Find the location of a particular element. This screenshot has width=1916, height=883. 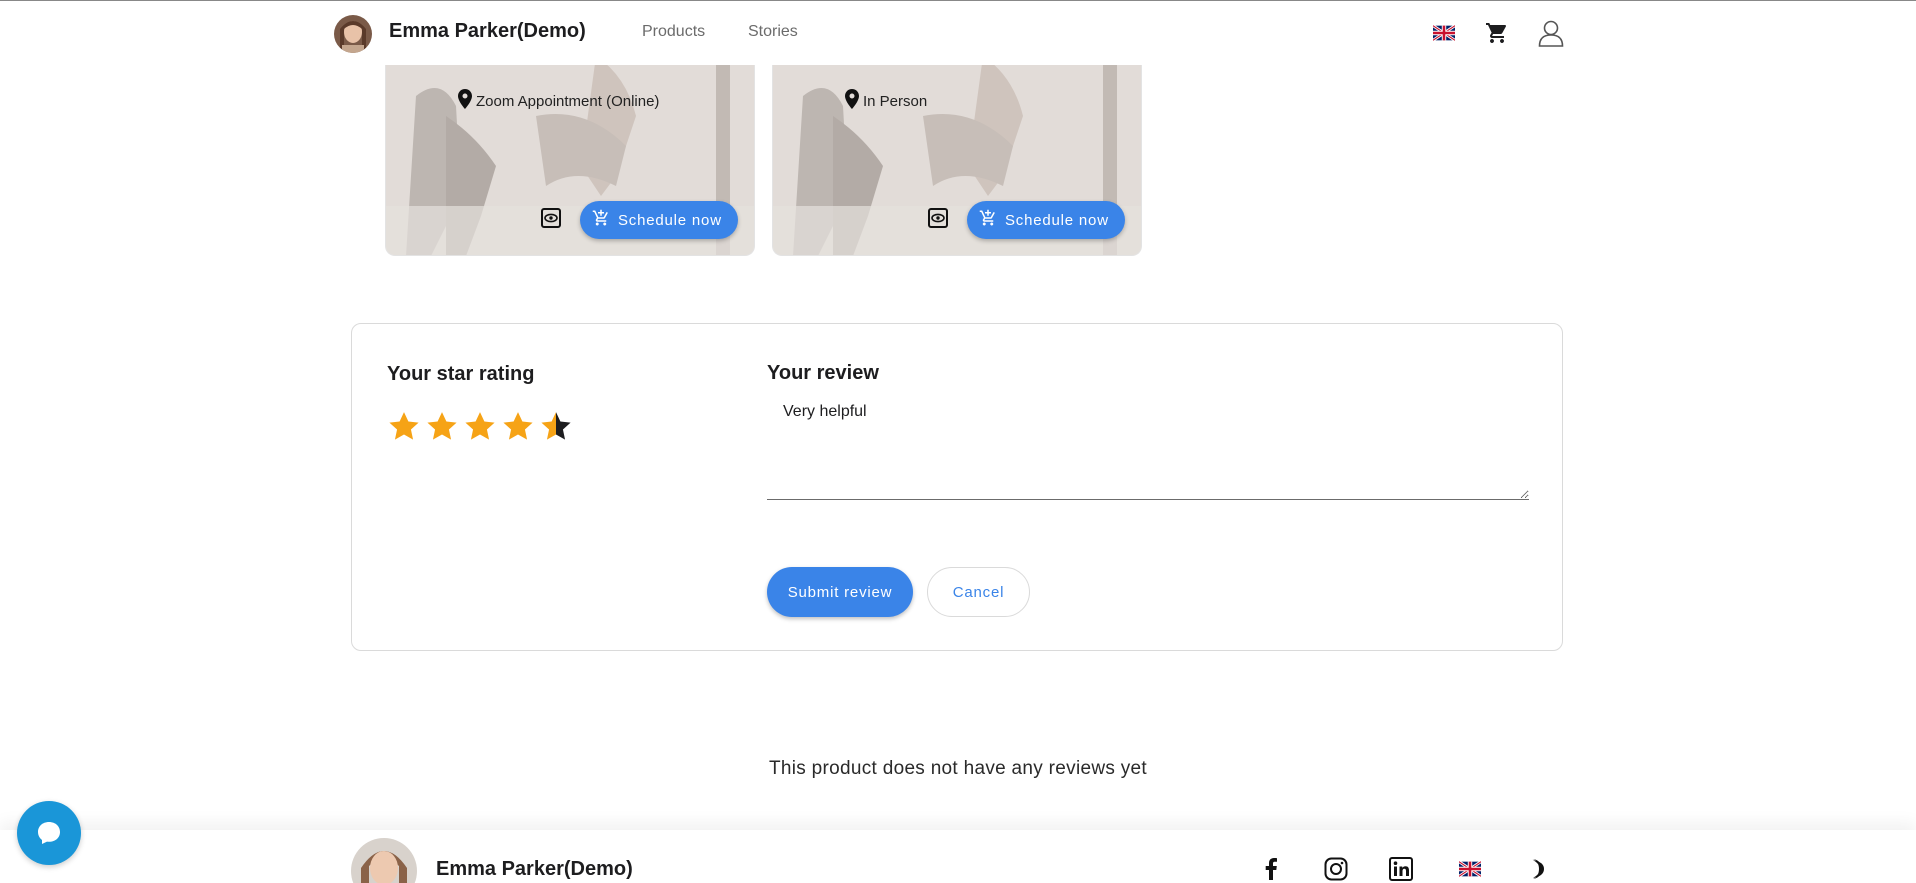

brand-name: Emma Parker(Demo) is located at coordinates (487, 31).